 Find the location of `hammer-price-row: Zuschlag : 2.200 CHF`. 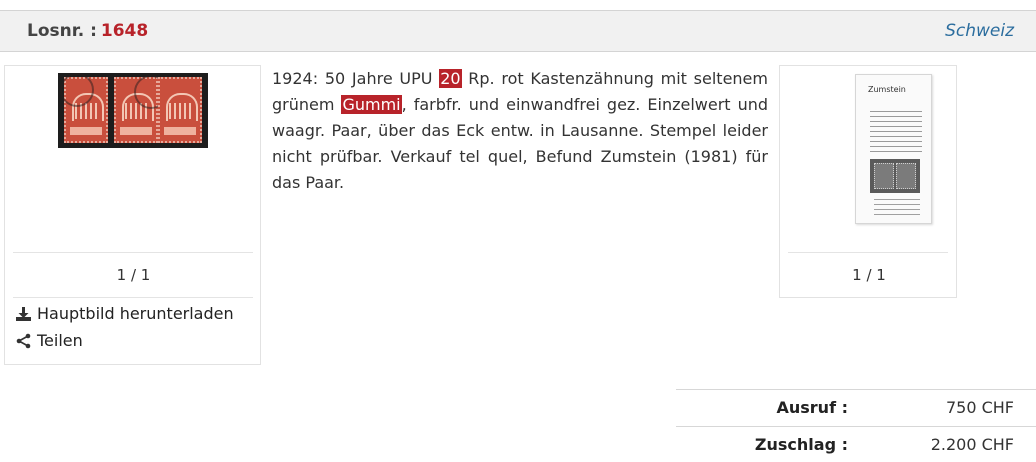

hammer-price-row: Zuschlag : 2.200 CHF is located at coordinates (856, 444).